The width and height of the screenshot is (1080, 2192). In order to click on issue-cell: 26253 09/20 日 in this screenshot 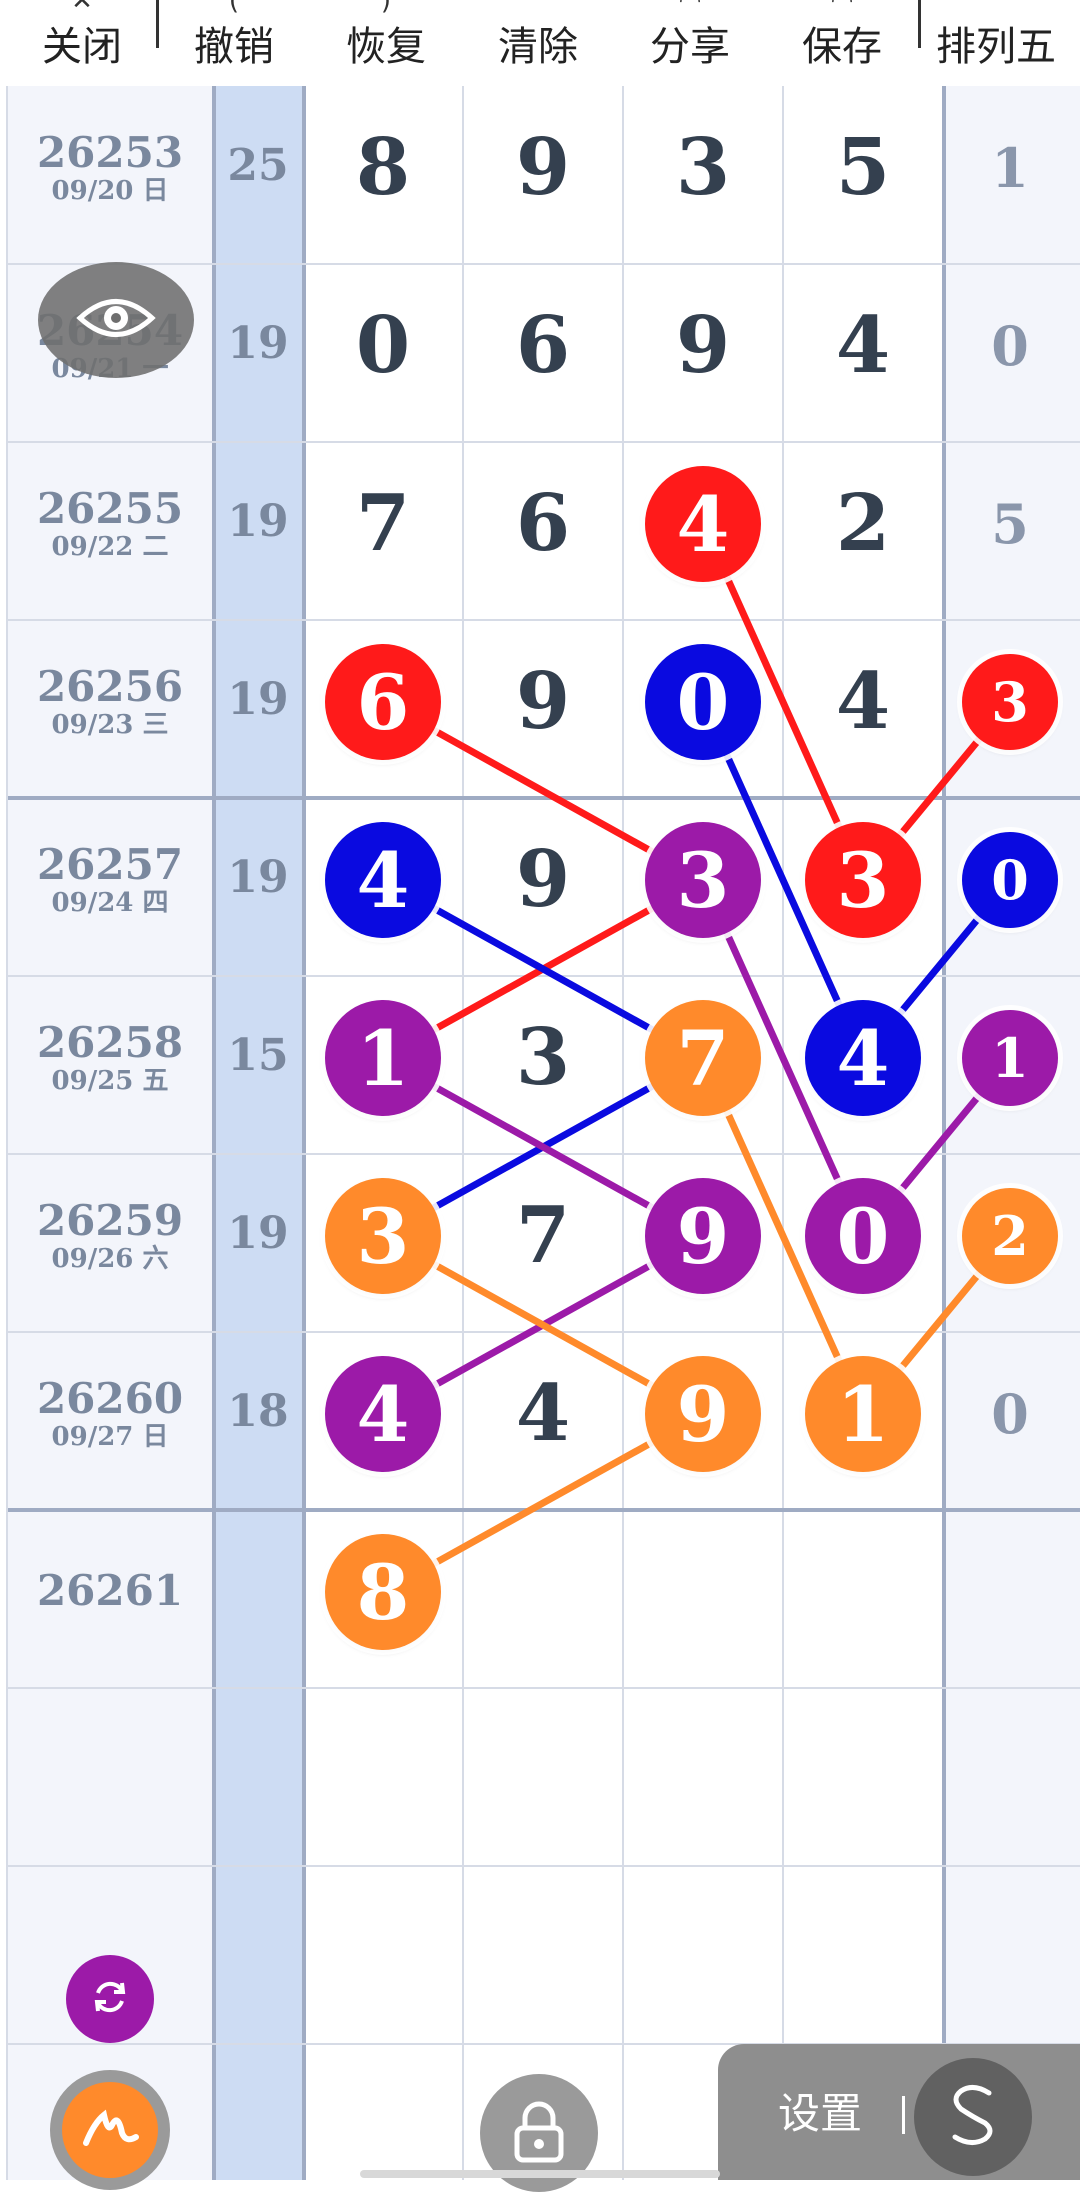, I will do `click(110, 168)`.